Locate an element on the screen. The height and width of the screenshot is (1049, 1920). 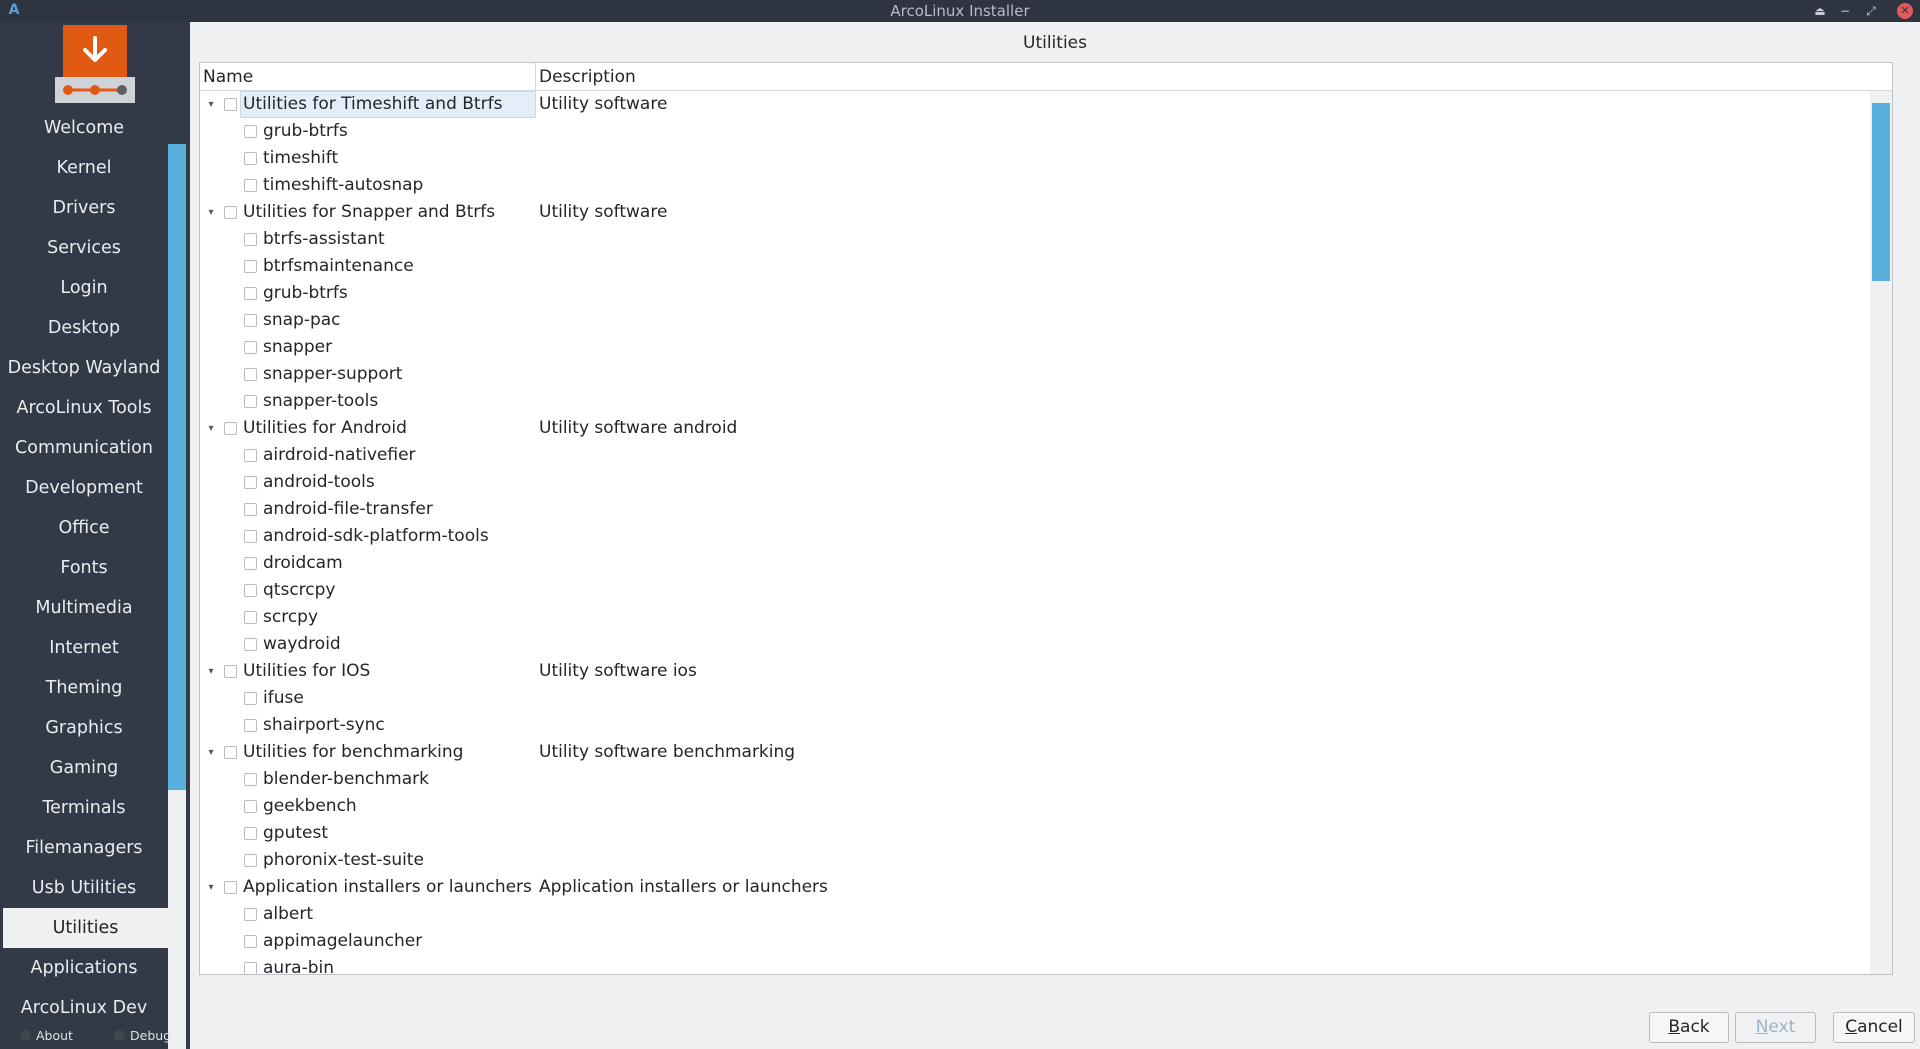
tree-scrollbar-thumb is located at coordinates (1881, 192).